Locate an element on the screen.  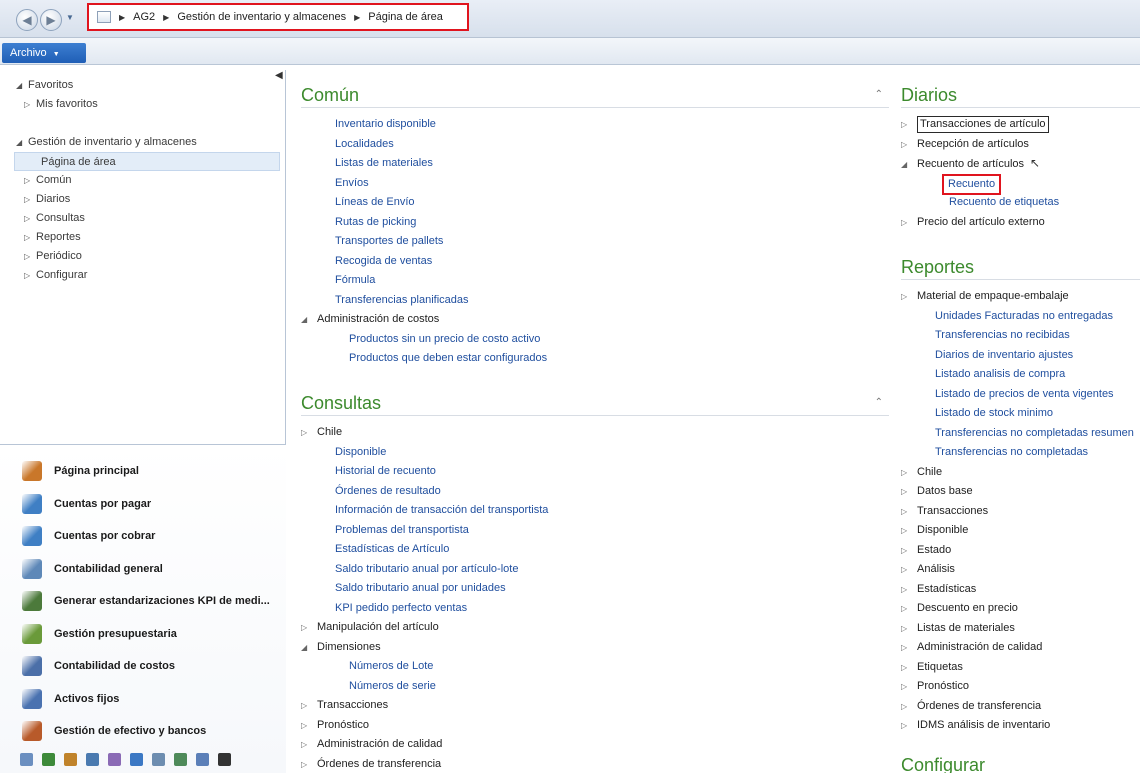
menu-link-listado-de-stock-minimo: Listado de stock minimo is located at coordinates (1020, 414).